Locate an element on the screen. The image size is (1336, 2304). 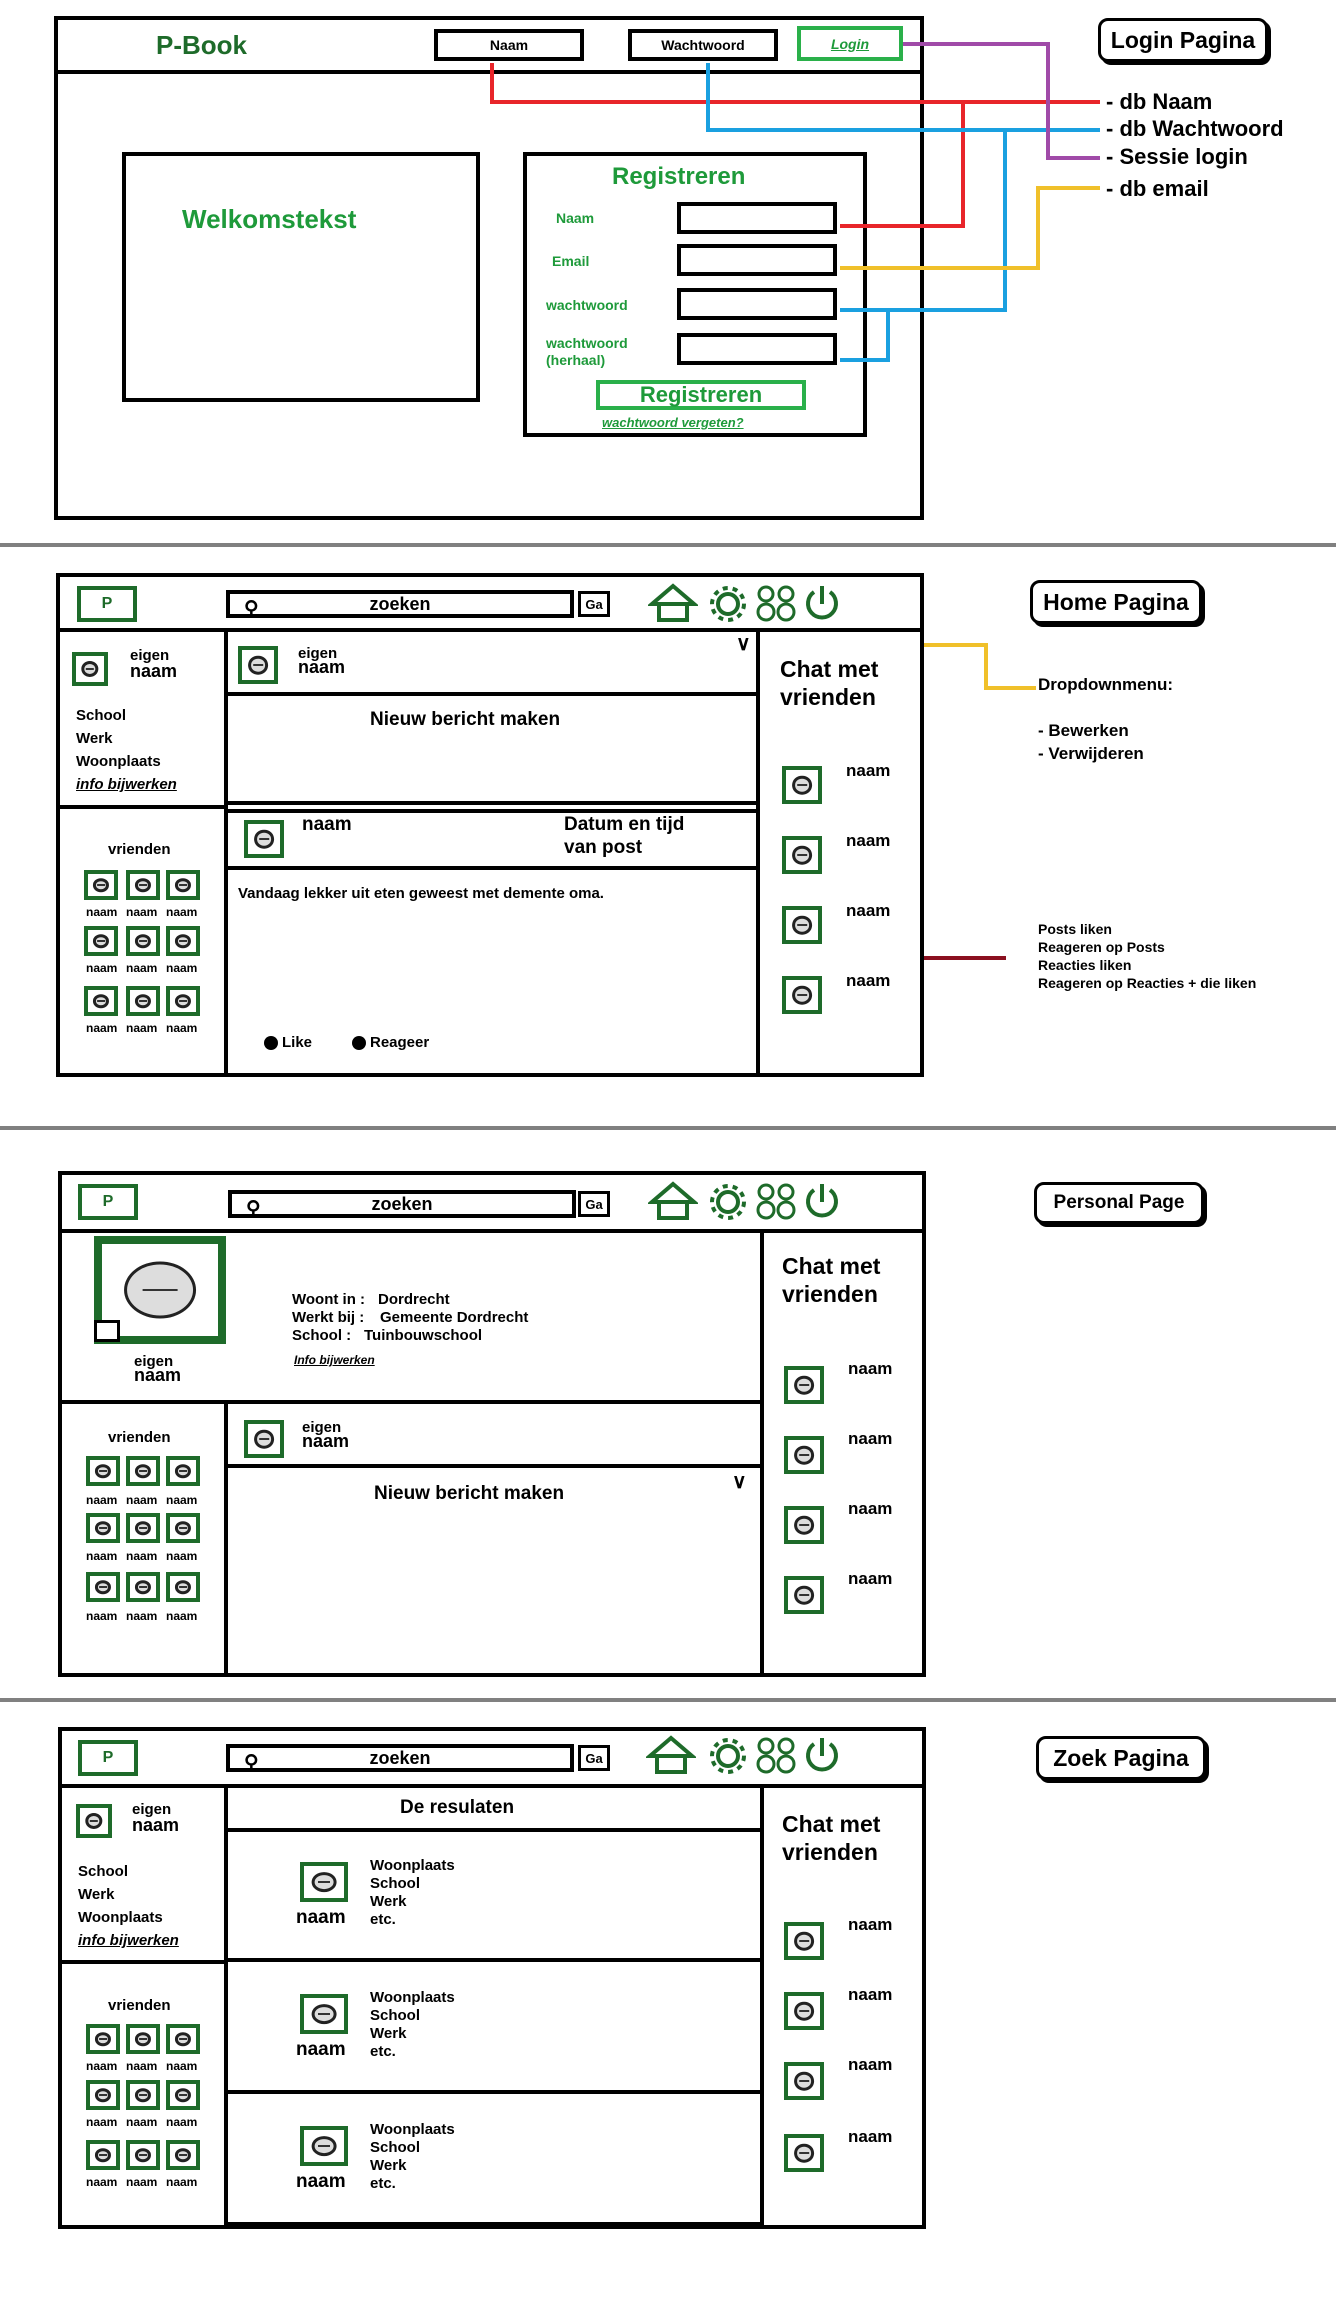
like-radio-icon is located at coordinates (271, 1043).